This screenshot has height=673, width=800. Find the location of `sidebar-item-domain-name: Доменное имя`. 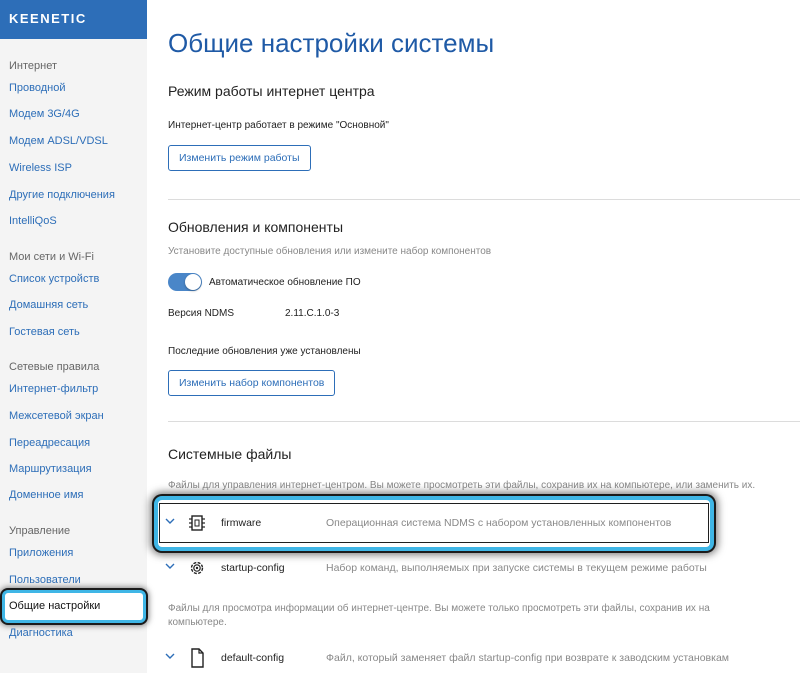

sidebar-item-domain-name: Доменное имя is located at coordinates (46, 495).